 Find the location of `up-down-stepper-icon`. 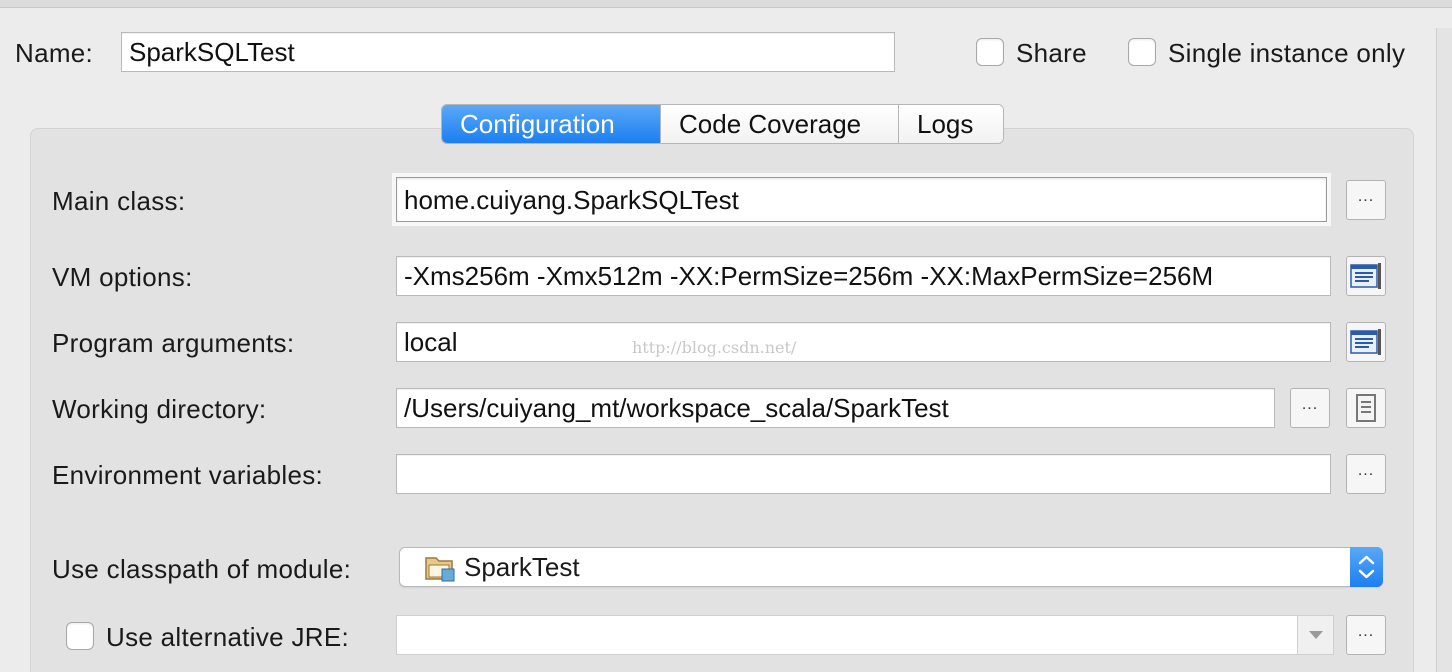

up-down-stepper-icon is located at coordinates (1366, 567).